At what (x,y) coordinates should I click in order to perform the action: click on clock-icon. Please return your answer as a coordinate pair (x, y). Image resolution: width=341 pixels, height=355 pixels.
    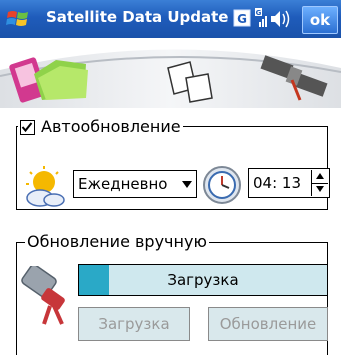
    Looking at the image, I should click on (222, 185).